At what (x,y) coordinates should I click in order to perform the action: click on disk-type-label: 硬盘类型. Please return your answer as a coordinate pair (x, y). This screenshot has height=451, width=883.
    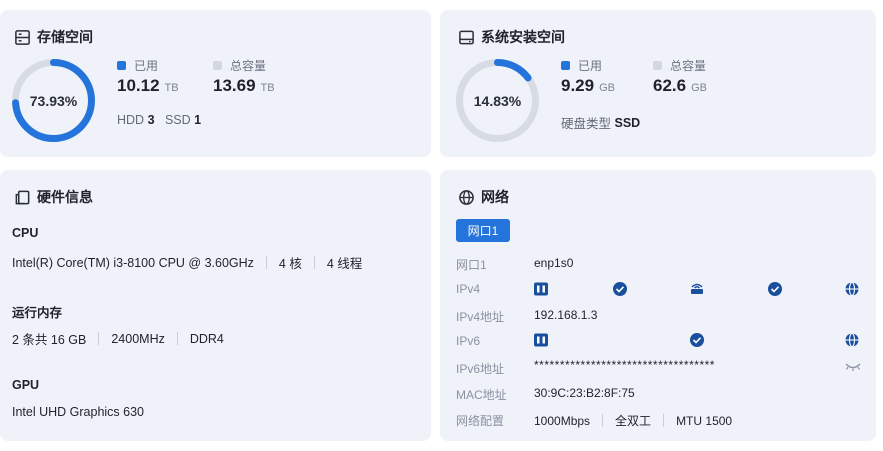
    Looking at the image, I should click on (586, 124).